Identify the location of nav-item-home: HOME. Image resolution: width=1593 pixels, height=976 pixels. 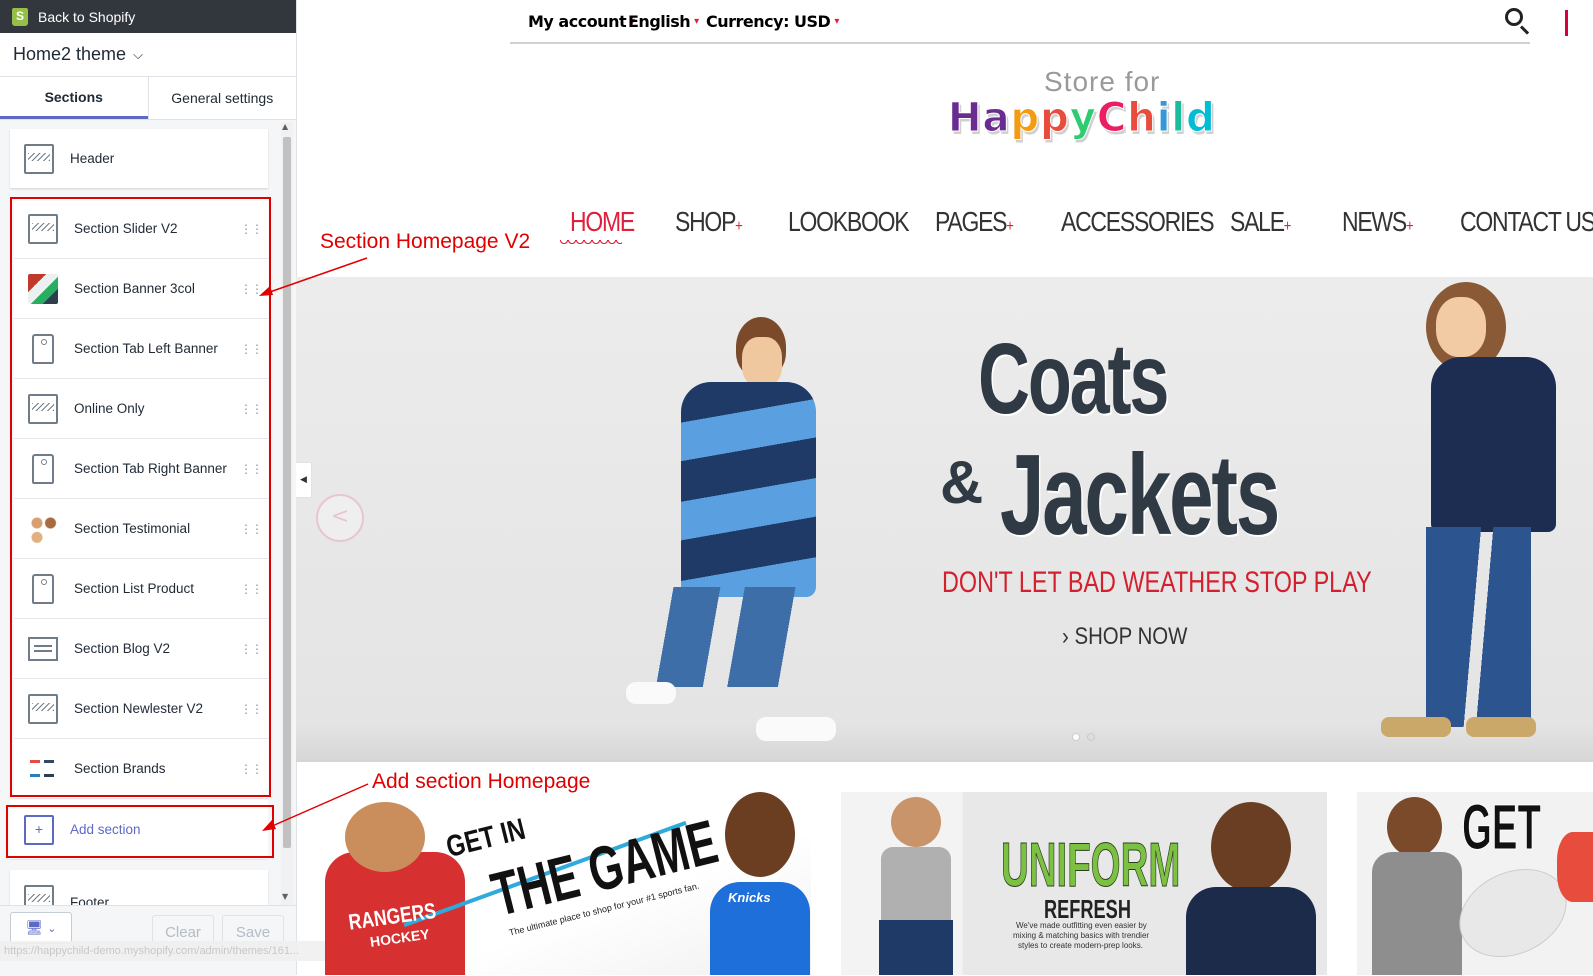
(602, 222).